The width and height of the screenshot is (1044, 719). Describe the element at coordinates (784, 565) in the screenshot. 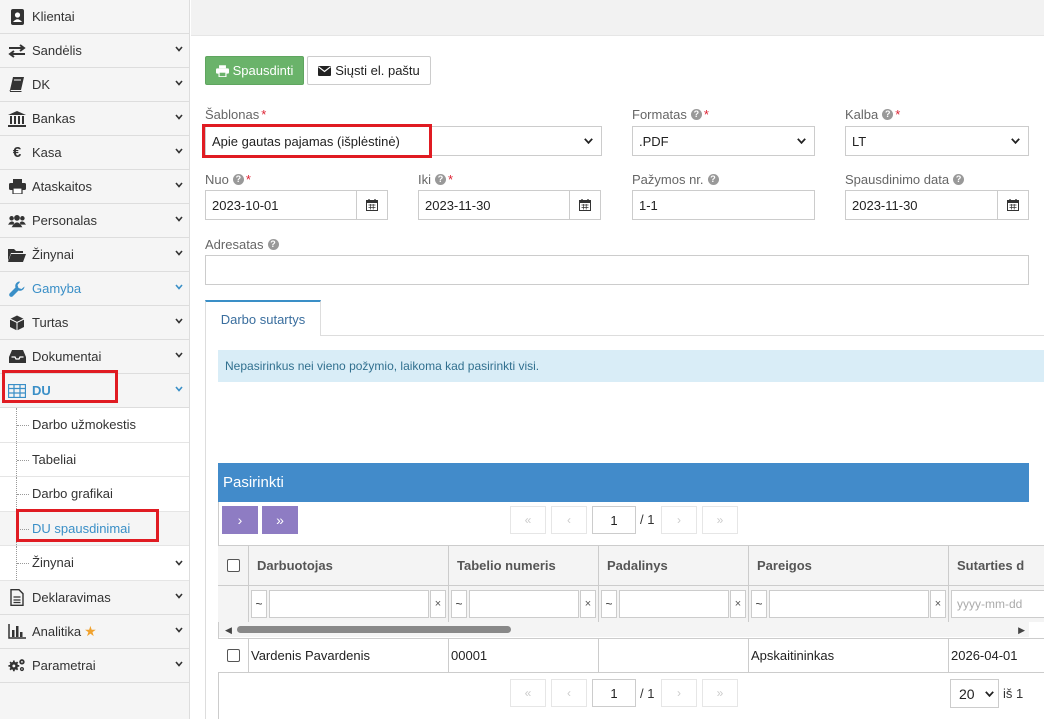

I see `column-header-label: Pareigos` at that location.